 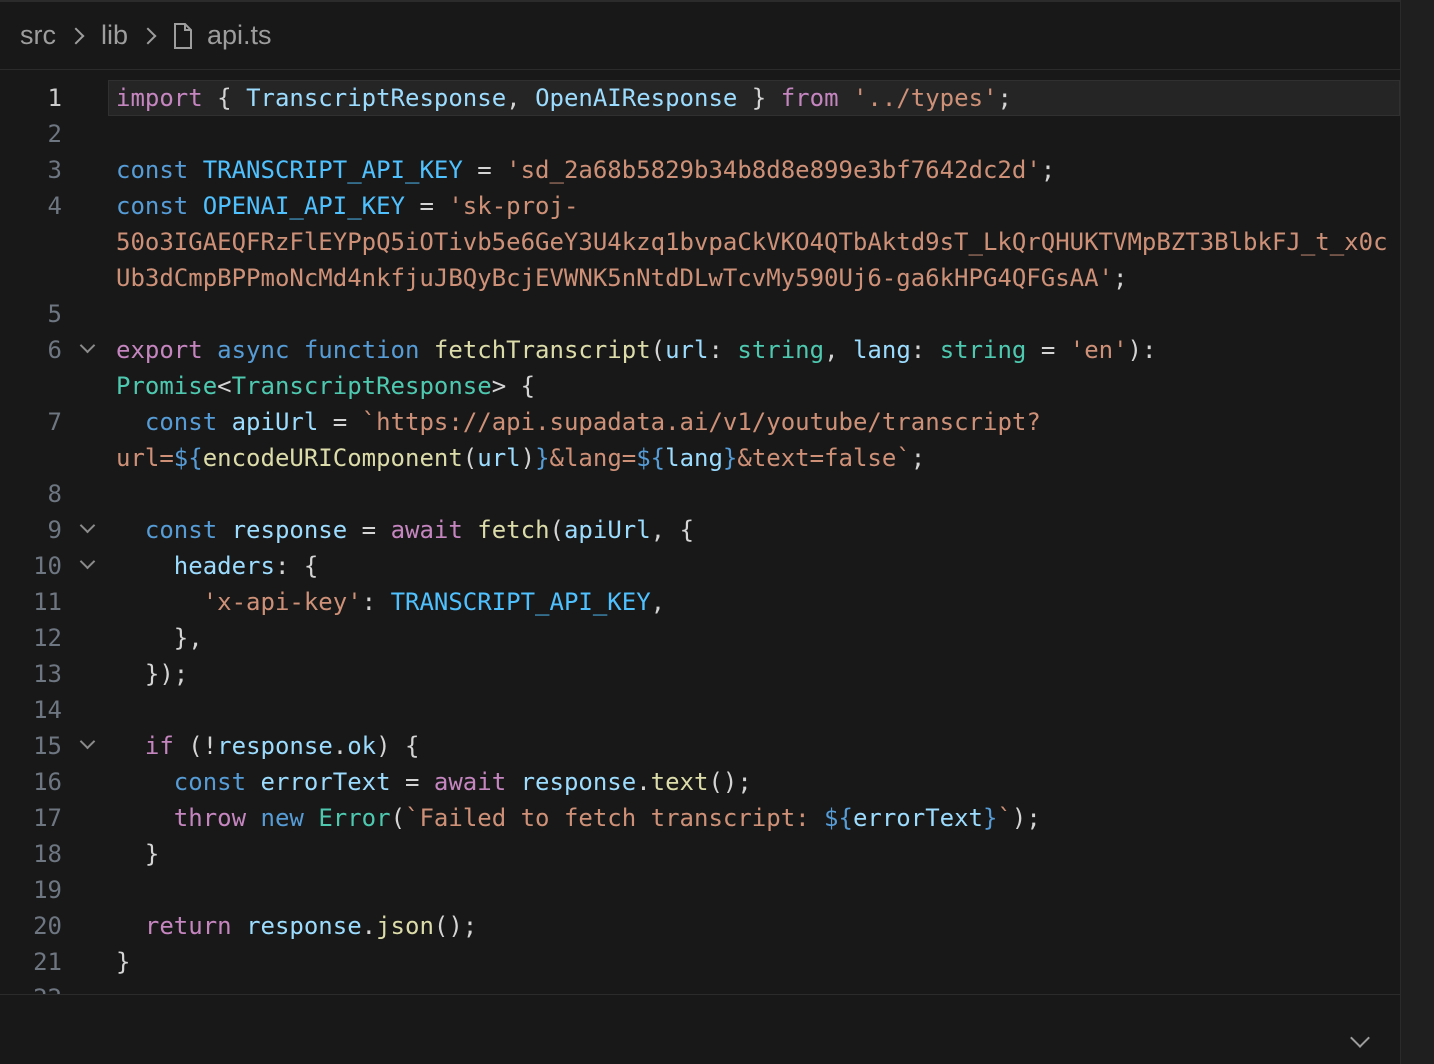 I want to click on code-token: ) {, so click(x=398, y=746).